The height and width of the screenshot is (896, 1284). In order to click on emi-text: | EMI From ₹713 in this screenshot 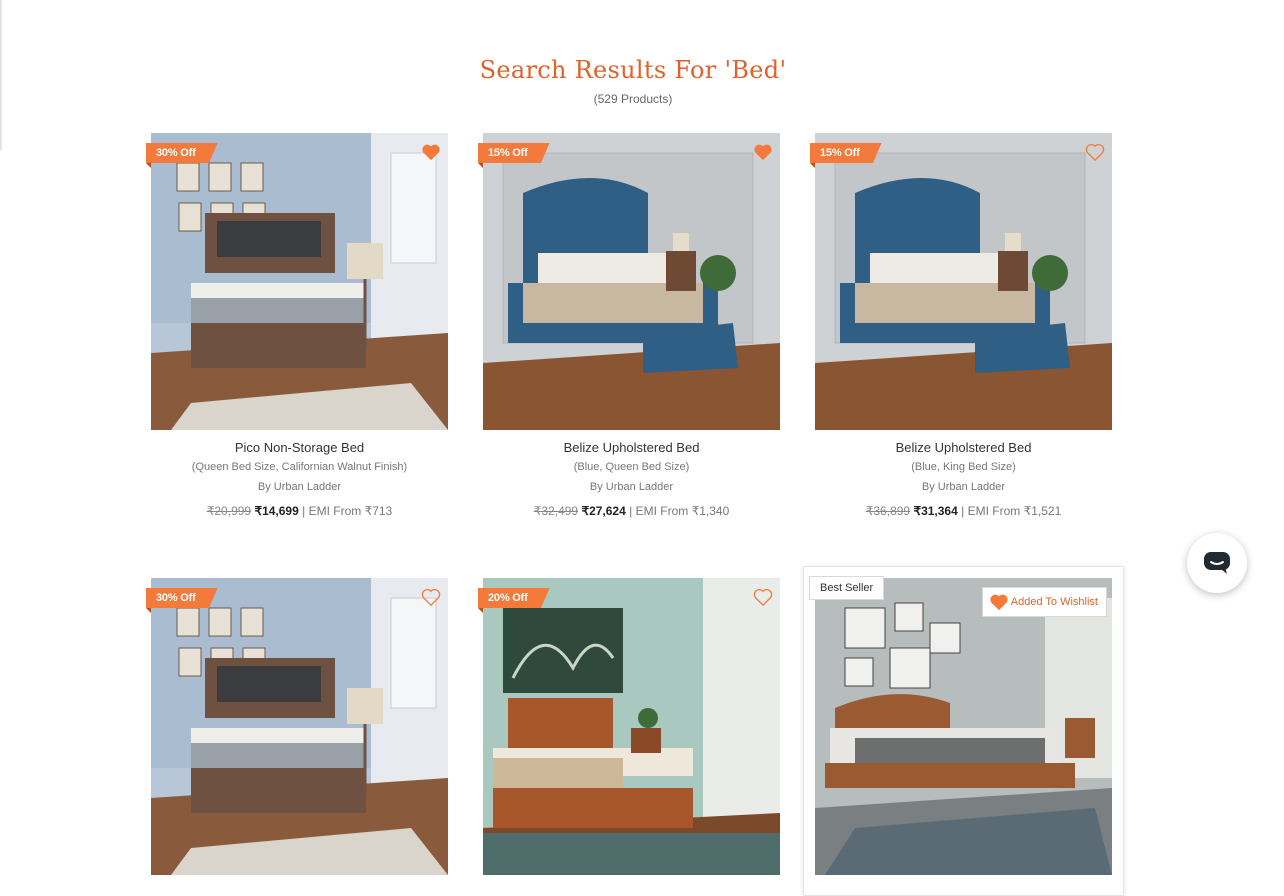, I will do `click(347, 511)`.